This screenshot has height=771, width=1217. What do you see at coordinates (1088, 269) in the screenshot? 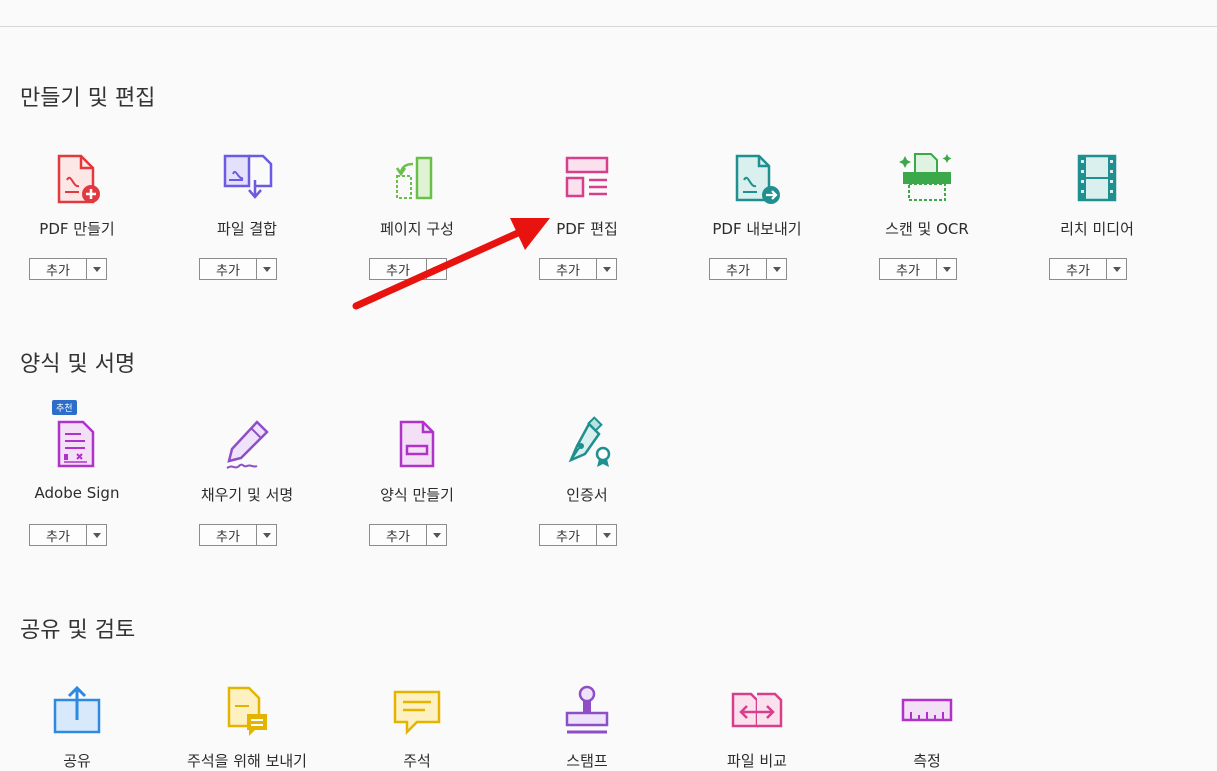
I see `add-button-rich-media: 추가` at bounding box center [1088, 269].